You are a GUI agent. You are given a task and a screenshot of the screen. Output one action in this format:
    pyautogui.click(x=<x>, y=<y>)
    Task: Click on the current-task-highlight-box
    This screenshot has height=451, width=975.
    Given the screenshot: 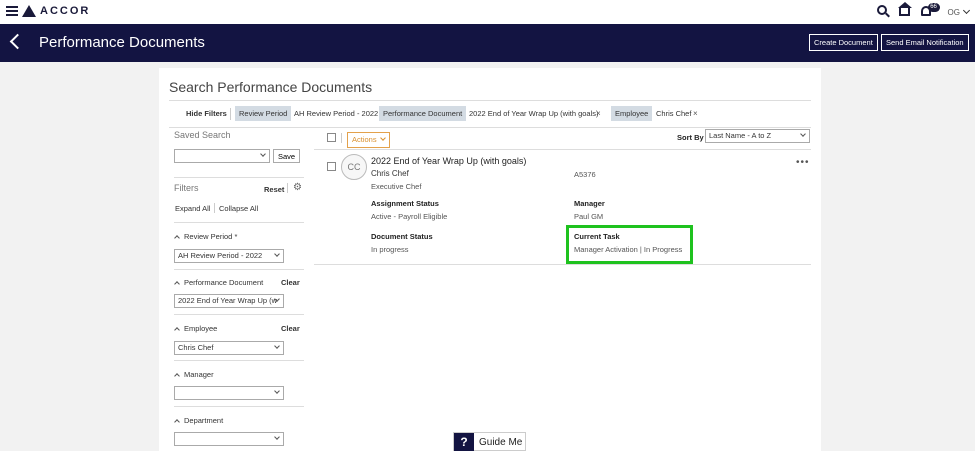 What is the action you would take?
    pyautogui.click(x=629, y=244)
    